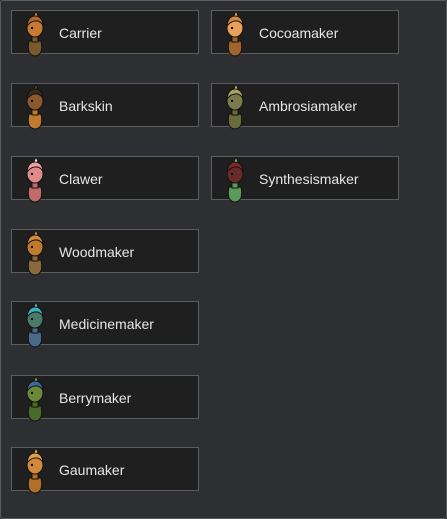  I want to click on cocoamaker-portrait-icon, so click(235, 34).